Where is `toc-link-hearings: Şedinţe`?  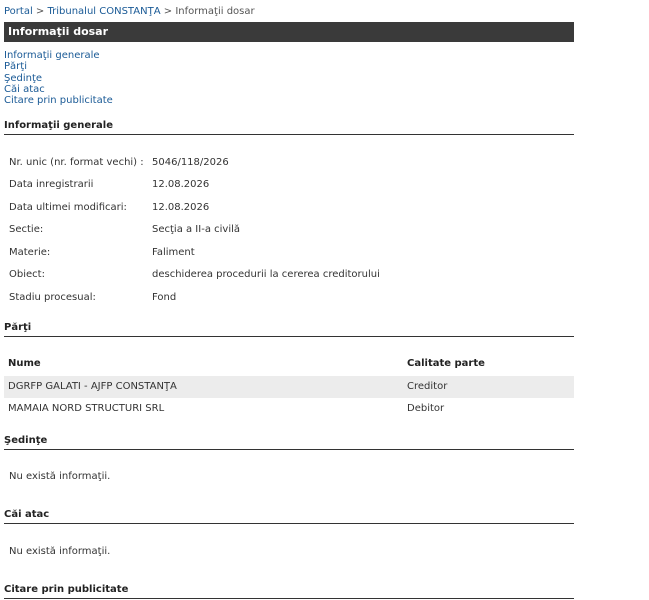 toc-link-hearings: Şedinţe is located at coordinates (58, 78).